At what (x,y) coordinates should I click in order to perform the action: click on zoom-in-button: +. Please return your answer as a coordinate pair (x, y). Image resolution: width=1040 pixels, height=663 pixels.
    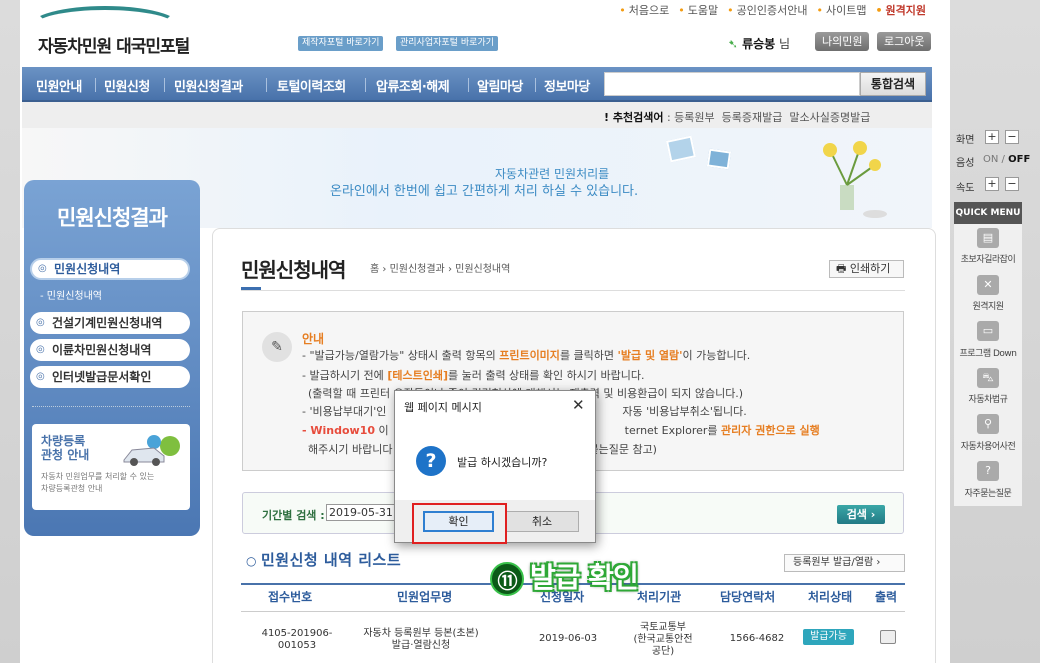
    Looking at the image, I should click on (992, 137).